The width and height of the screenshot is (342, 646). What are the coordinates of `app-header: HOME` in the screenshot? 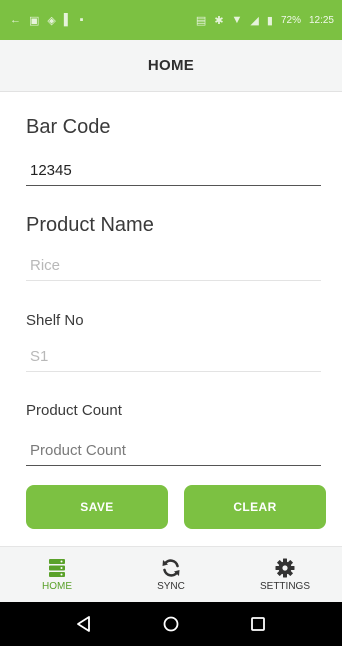 It's located at (171, 66).